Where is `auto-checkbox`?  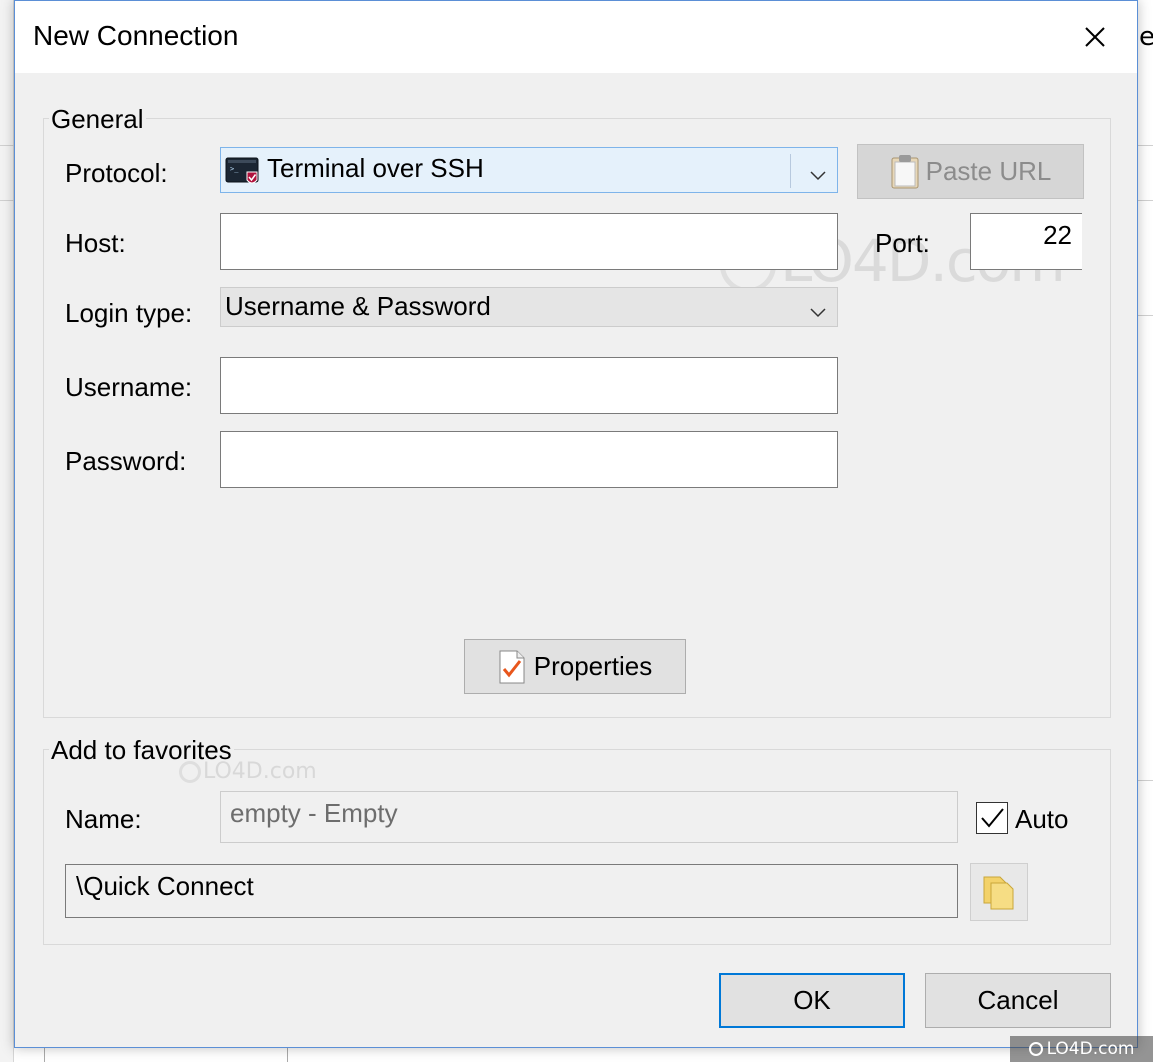 auto-checkbox is located at coordinates (992, 818).